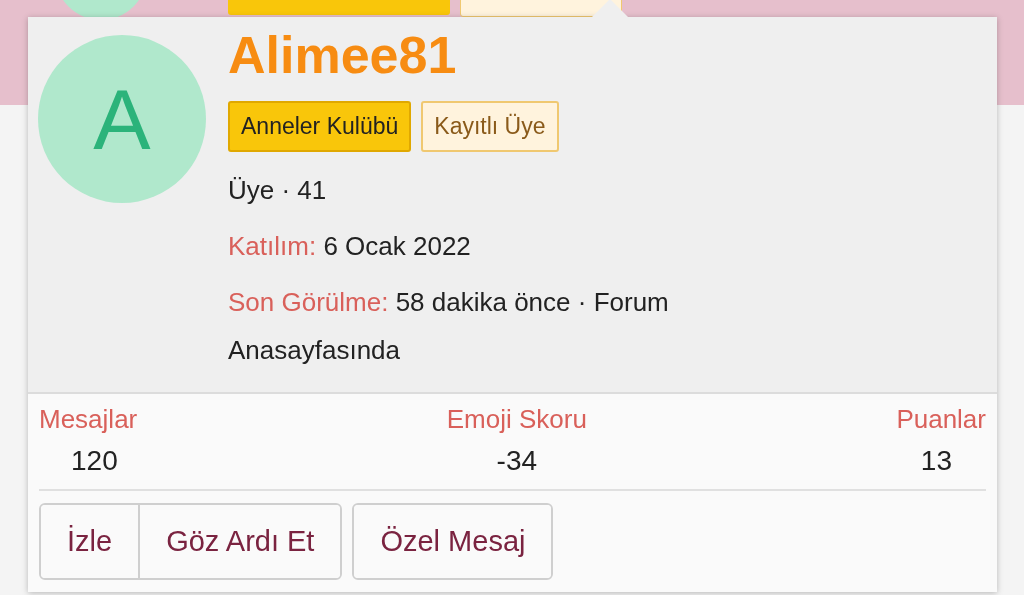 Image resolution: width=1024 pixels, height=595 pixels. Describe the element at coordinates (278, 190) in the screenshot. I see `user-title: Üye · 41` at that location.